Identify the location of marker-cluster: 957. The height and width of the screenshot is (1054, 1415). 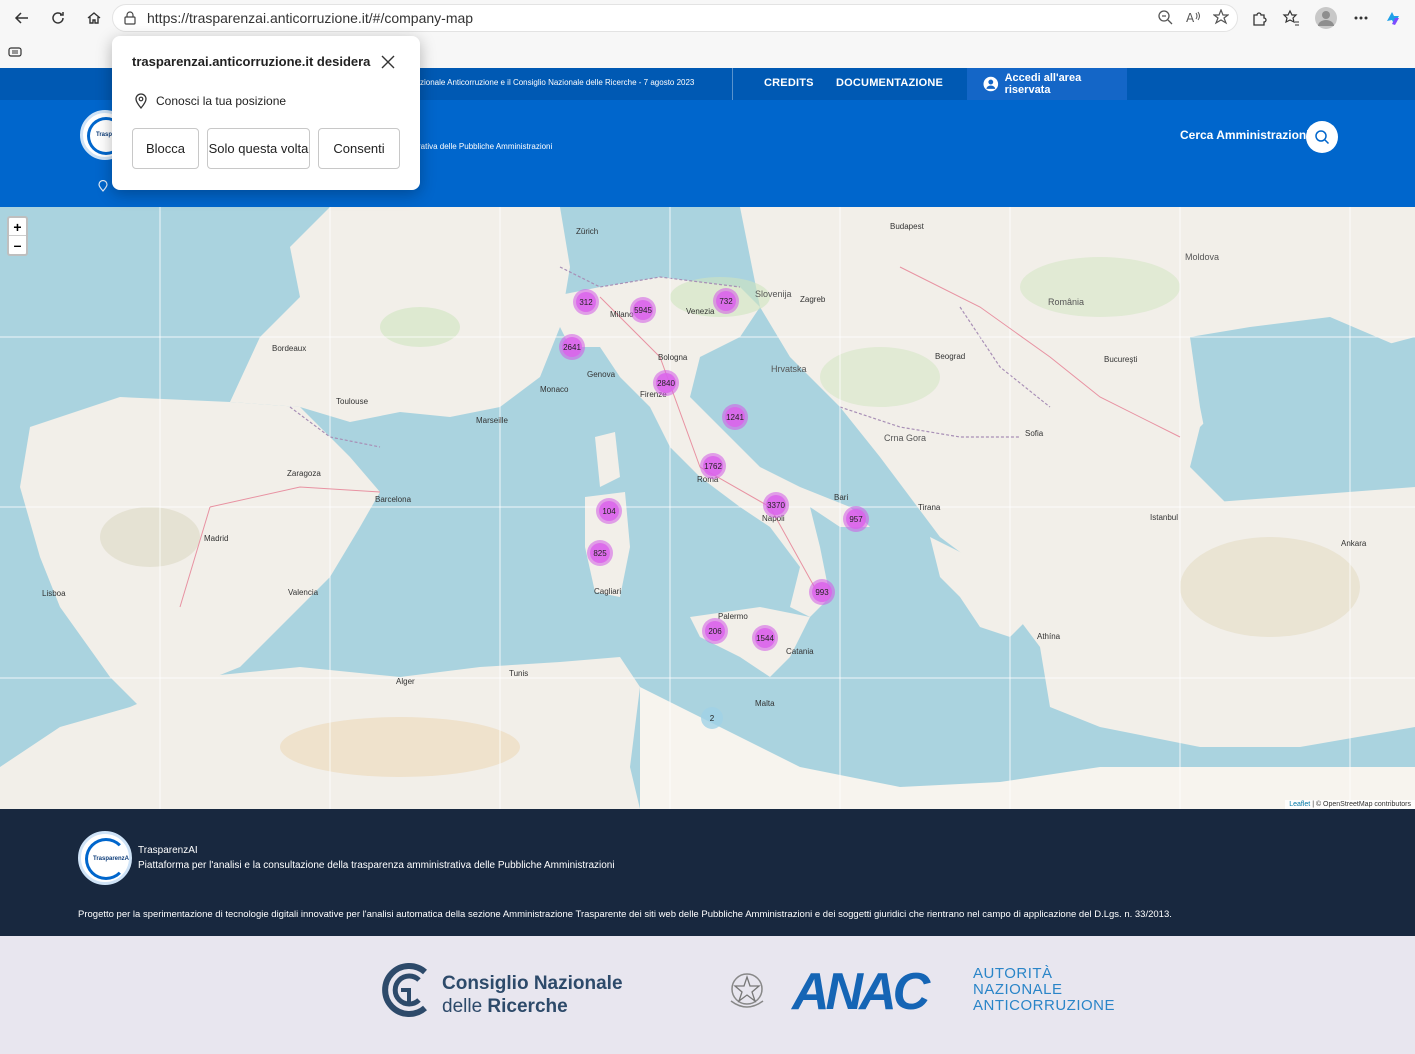
(856, 519).